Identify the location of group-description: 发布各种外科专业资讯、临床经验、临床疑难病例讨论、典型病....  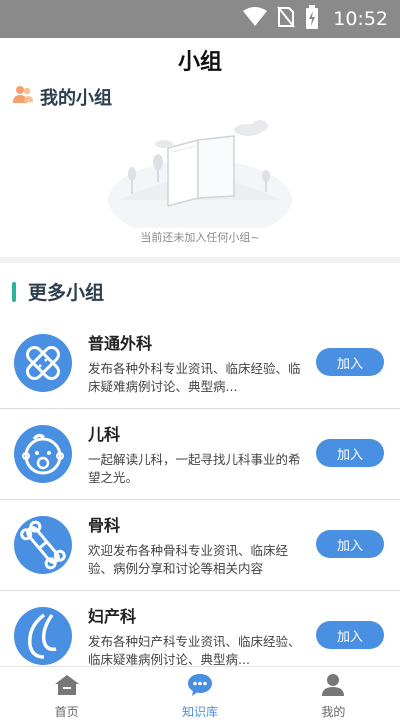
(194, 377).